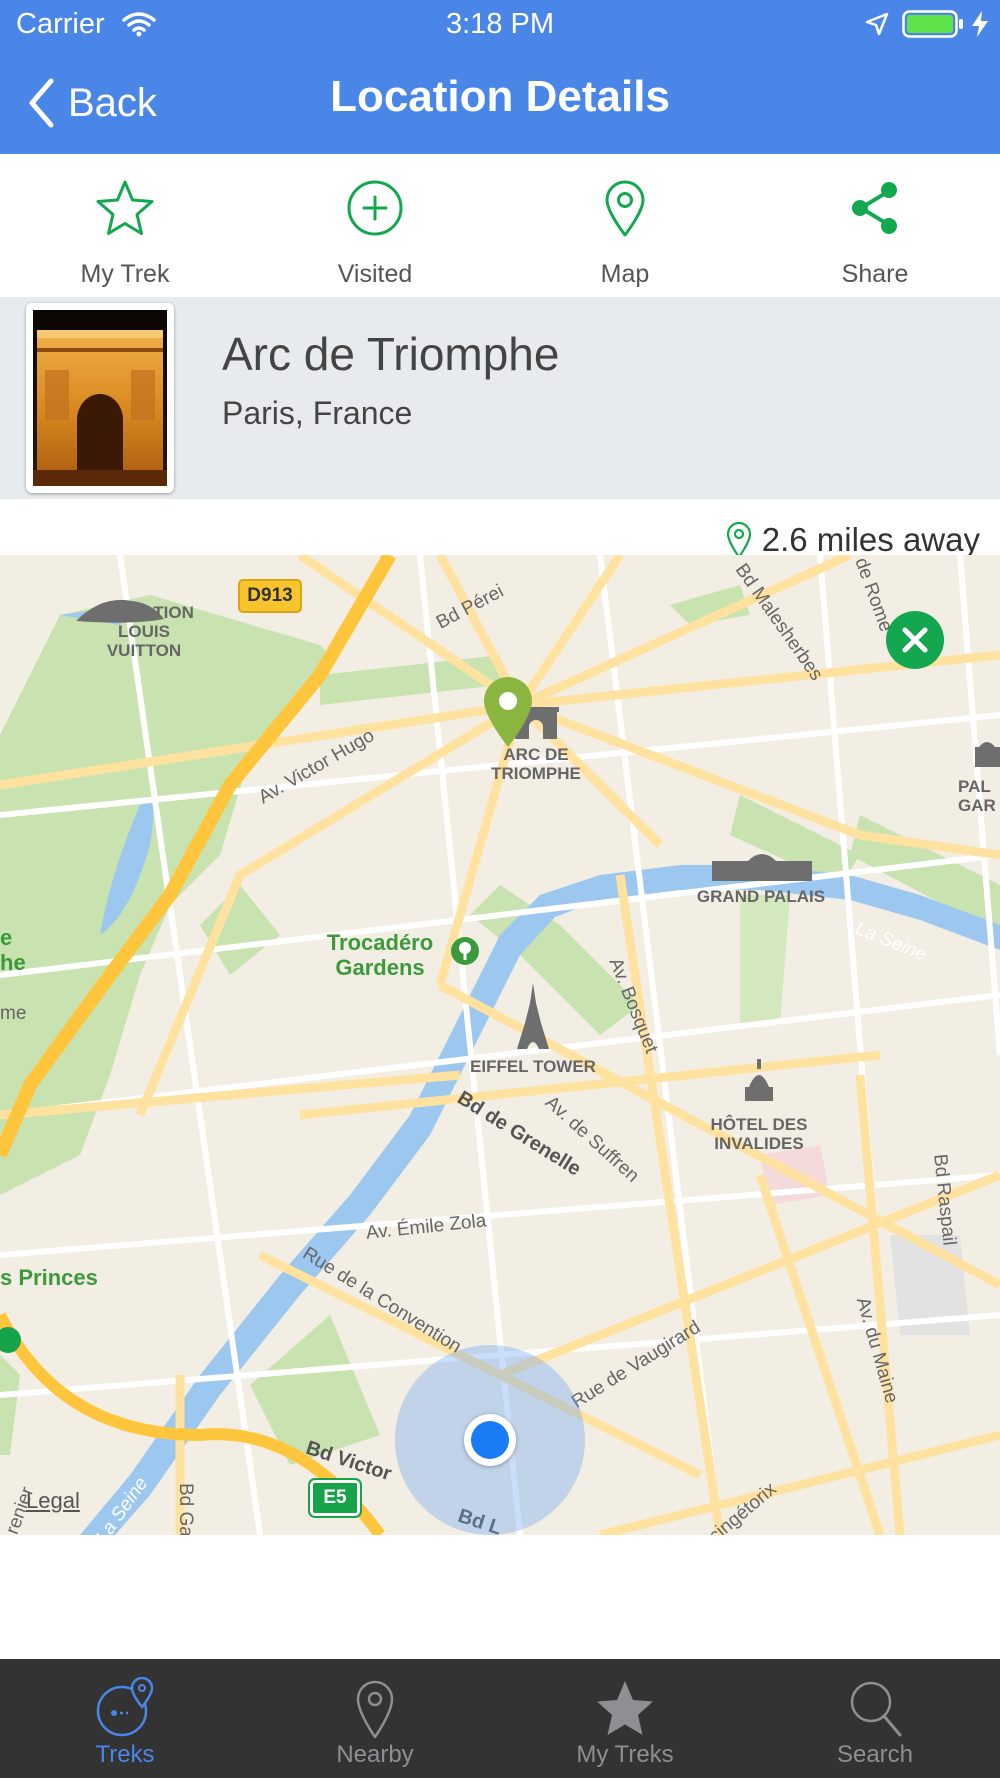  What do you see at coordinates (762, 867) in the screenshot?
I see `grand-palais-icon` at bounding box center [762, 867].